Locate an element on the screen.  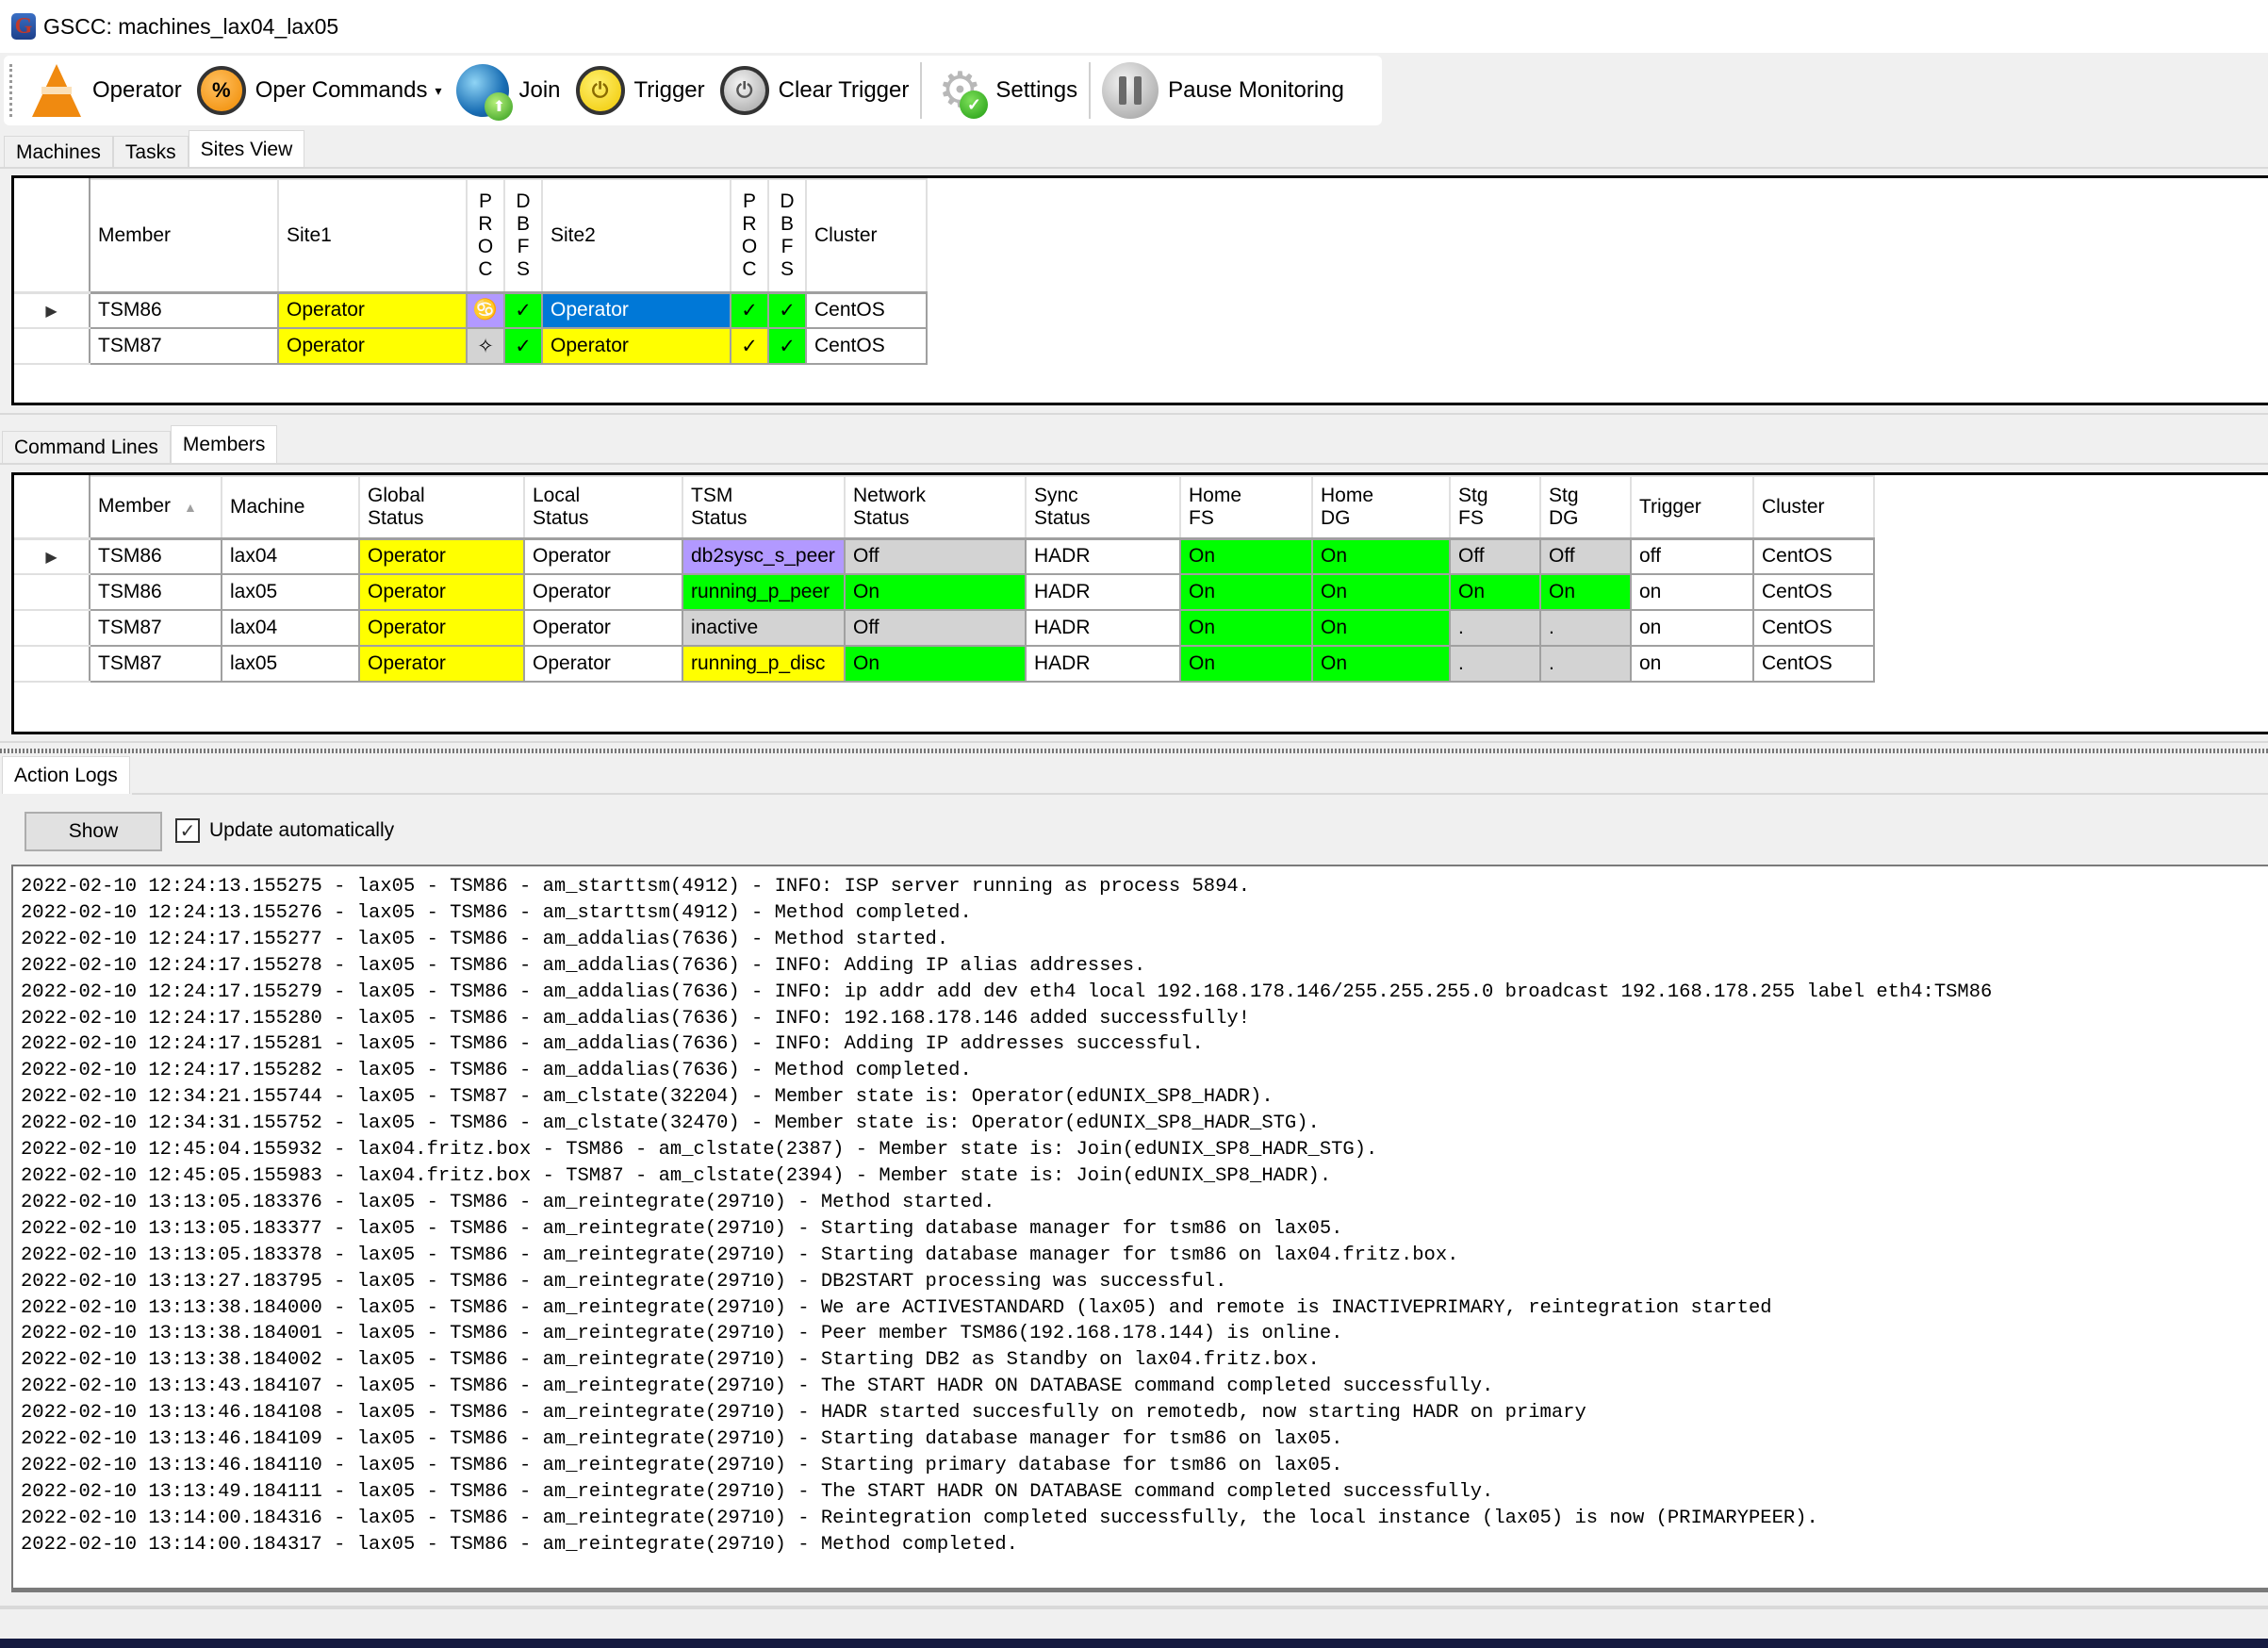
col-header-global-status: Global Status is located at coordinates (442, 507).